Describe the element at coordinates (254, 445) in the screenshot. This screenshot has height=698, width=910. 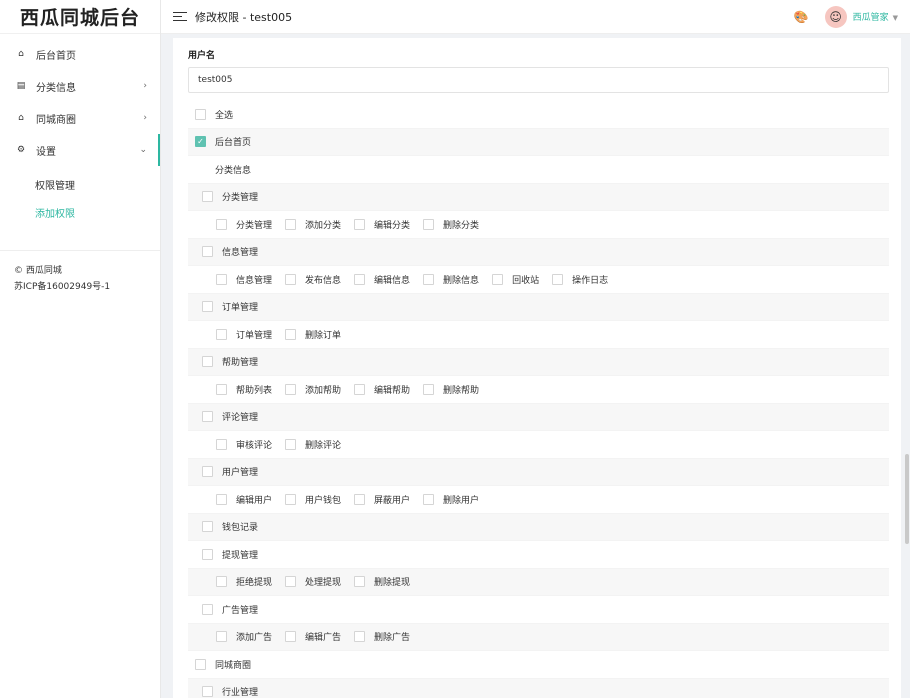
I see `perm-label: 审核评论` at that location.